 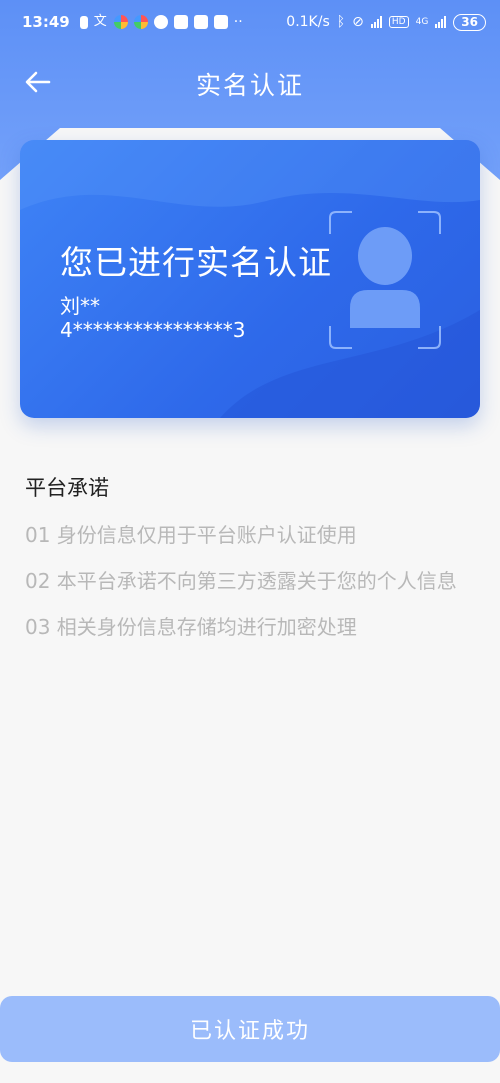 What do you see at coordinates (250, 1029) in the screenshot?
I see `verified-success-button: 已认证成功` at bounding box center [250, 1029].